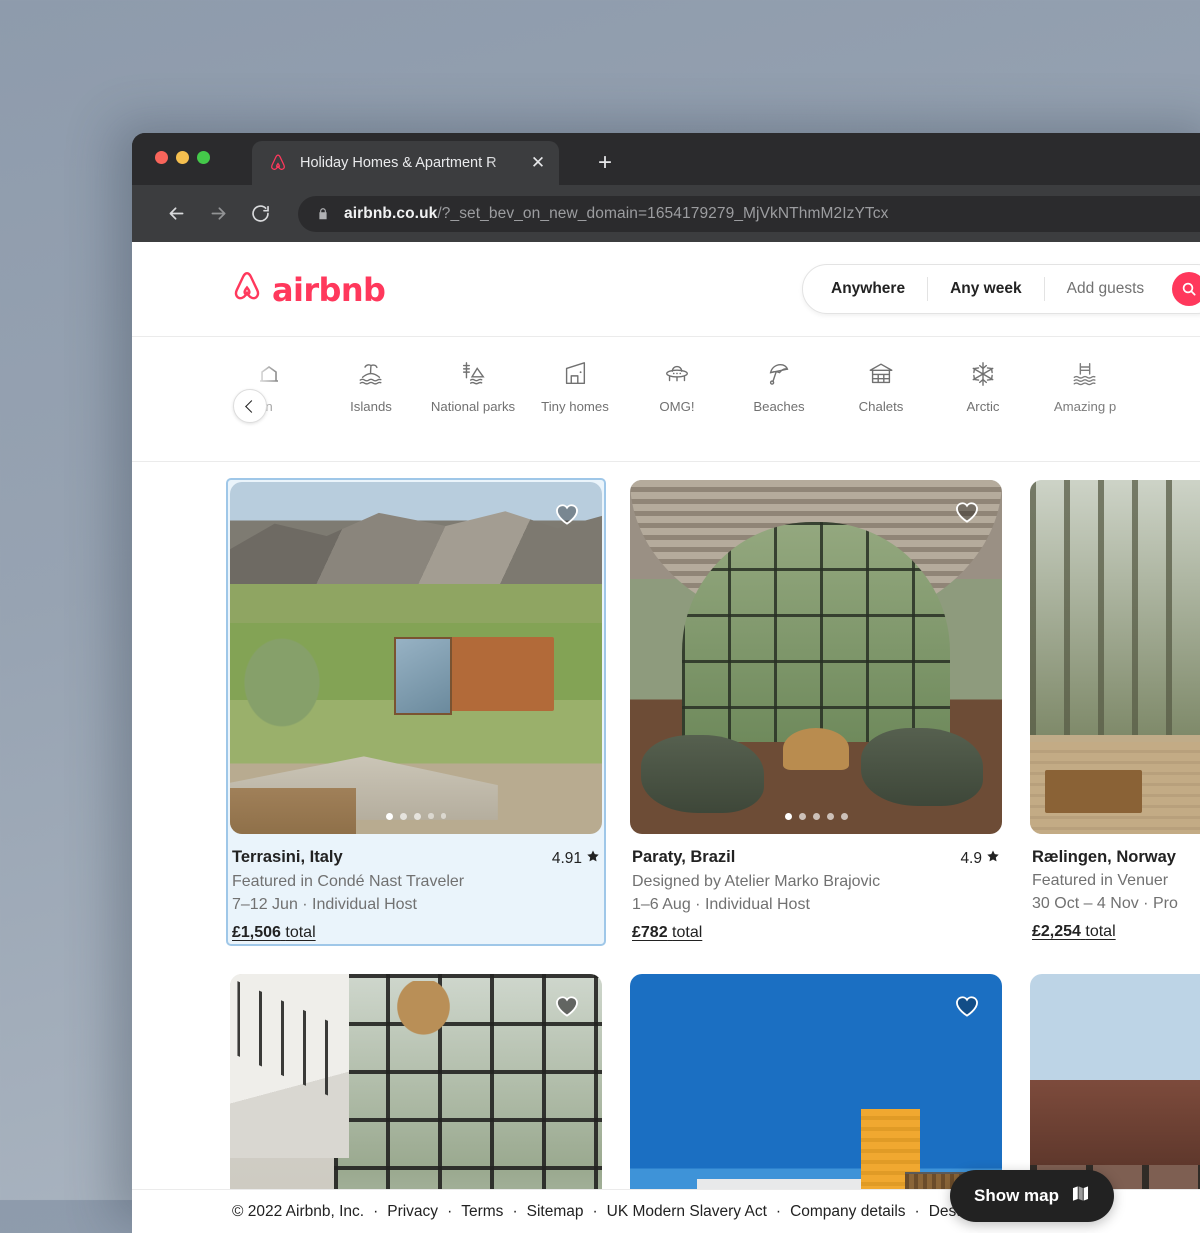  What do you see at coordinates (567, 1006) in the screenshot?
I see `heart-filled-icon` at bounding box center [567, 1006].